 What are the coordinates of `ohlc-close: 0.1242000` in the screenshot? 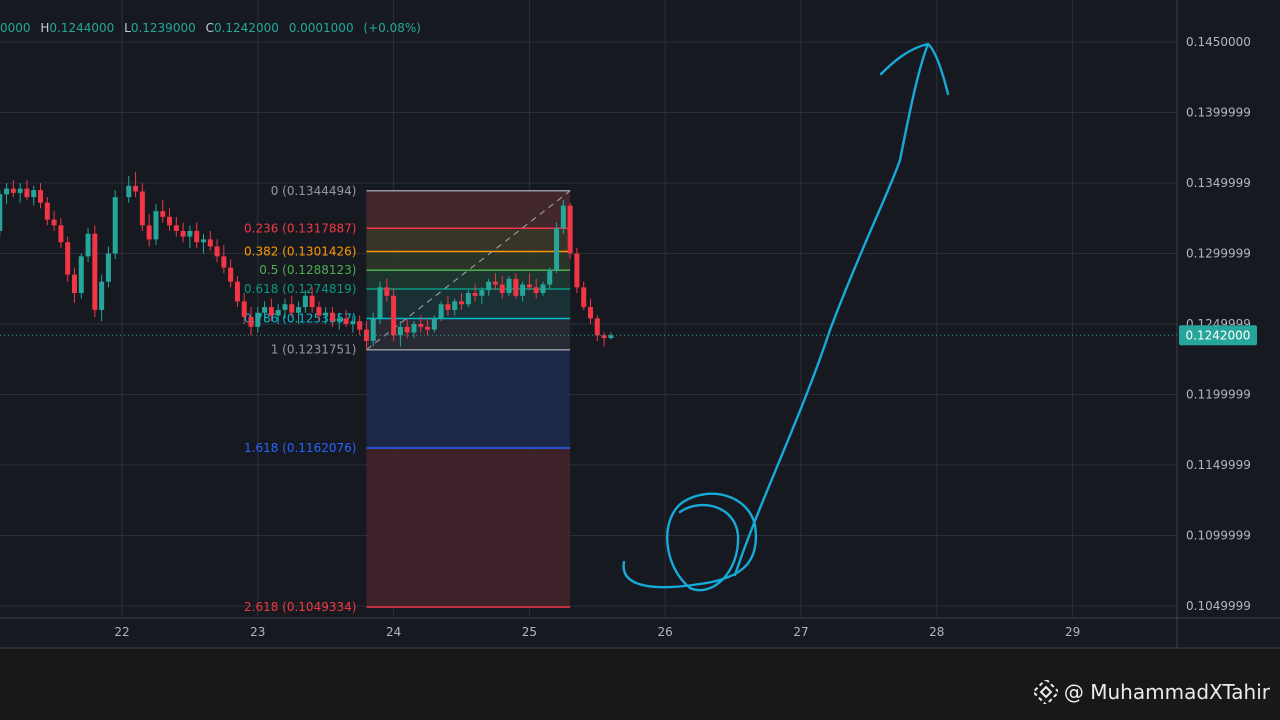 It's located at (246, 28).